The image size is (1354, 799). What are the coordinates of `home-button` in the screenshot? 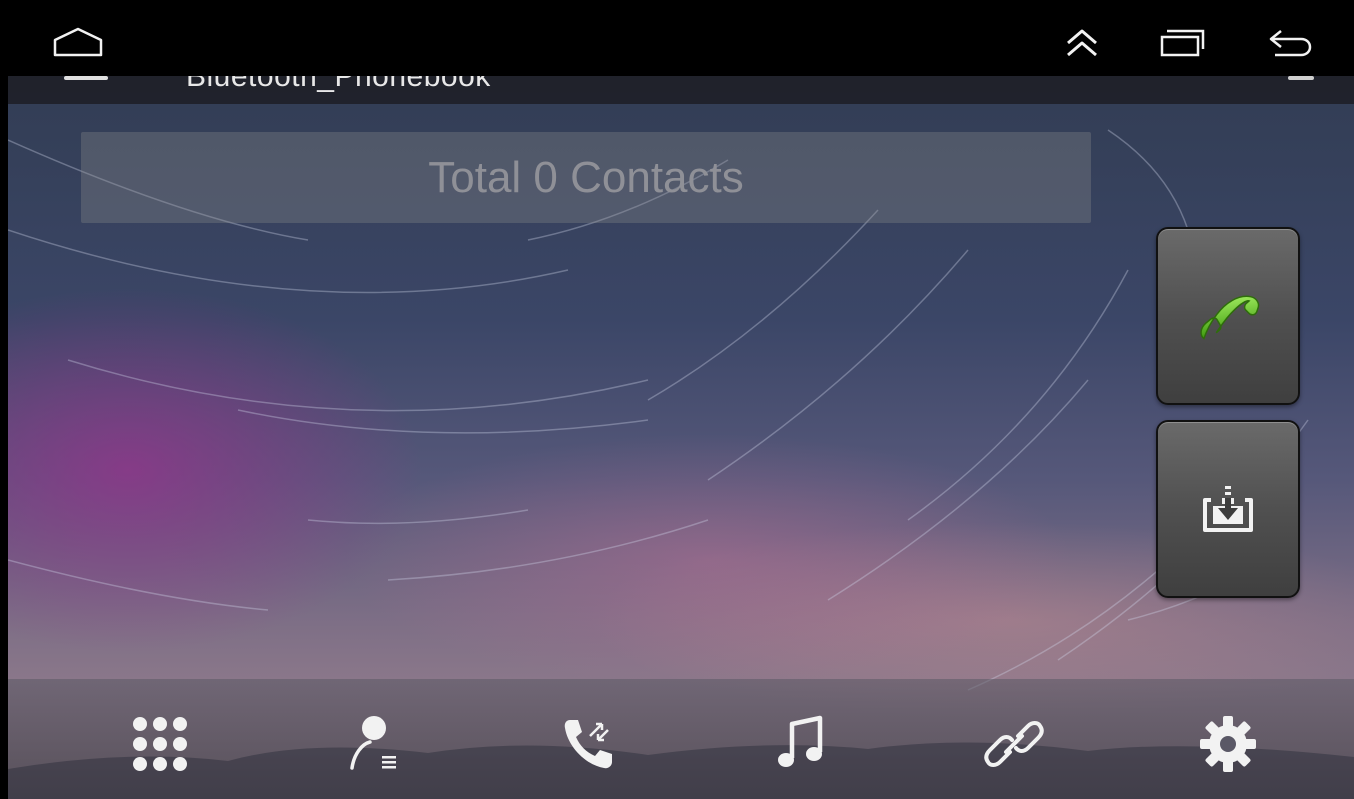 It's located at (78, 42).